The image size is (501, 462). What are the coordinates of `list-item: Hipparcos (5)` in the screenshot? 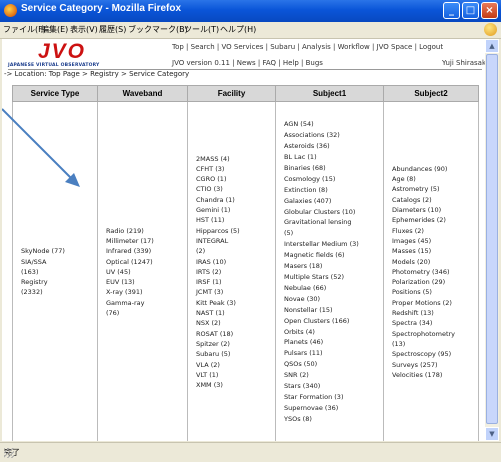 It's located at (235, 231).